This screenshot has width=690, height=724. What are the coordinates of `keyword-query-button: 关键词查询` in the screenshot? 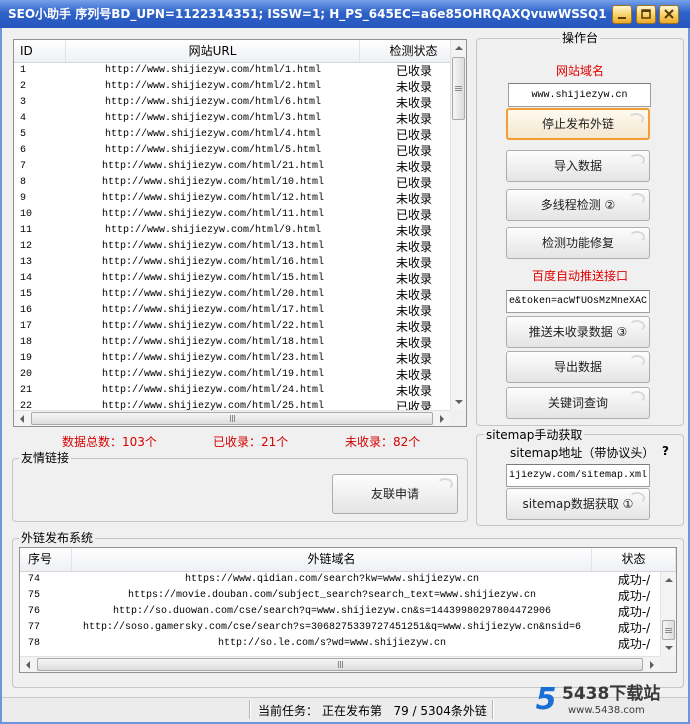 It's located at (578, 403).